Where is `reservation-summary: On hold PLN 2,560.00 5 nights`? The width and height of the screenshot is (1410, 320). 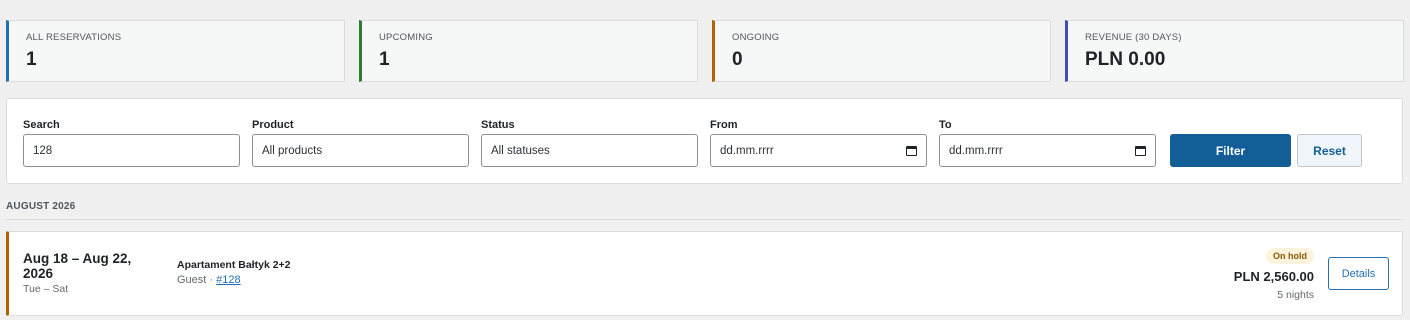
reservation-summary: On hold PLN 2,560.00 5 nights is located at coordinates (1274, 273).